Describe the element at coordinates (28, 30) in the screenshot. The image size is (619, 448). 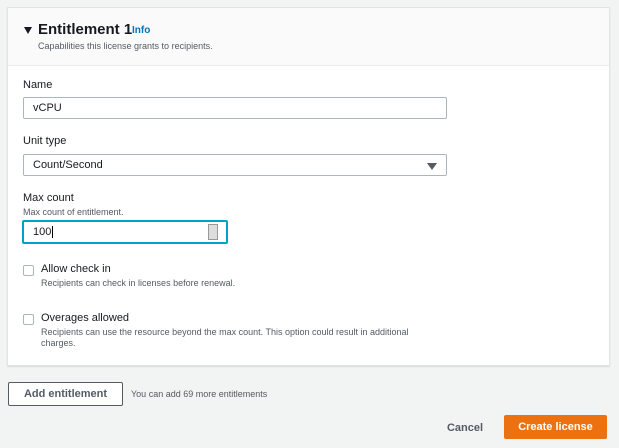
I see `caret-down-icon` at that location.